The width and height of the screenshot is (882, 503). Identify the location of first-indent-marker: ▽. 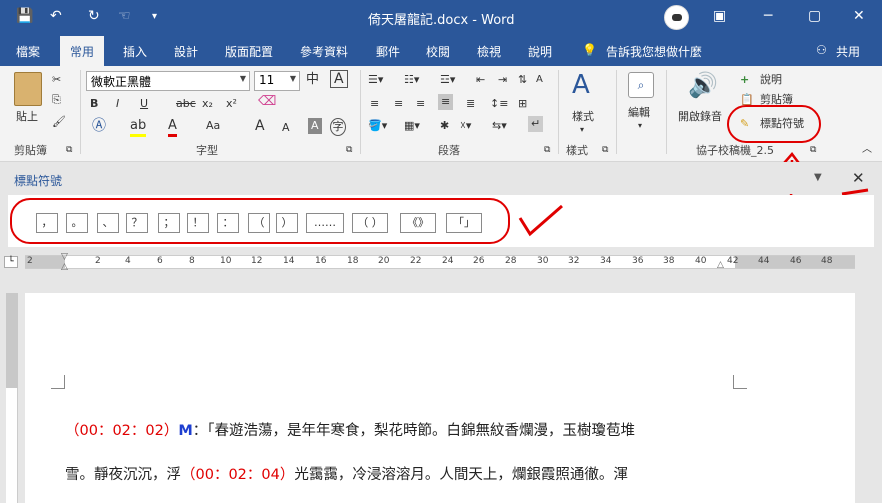
(64, 257).